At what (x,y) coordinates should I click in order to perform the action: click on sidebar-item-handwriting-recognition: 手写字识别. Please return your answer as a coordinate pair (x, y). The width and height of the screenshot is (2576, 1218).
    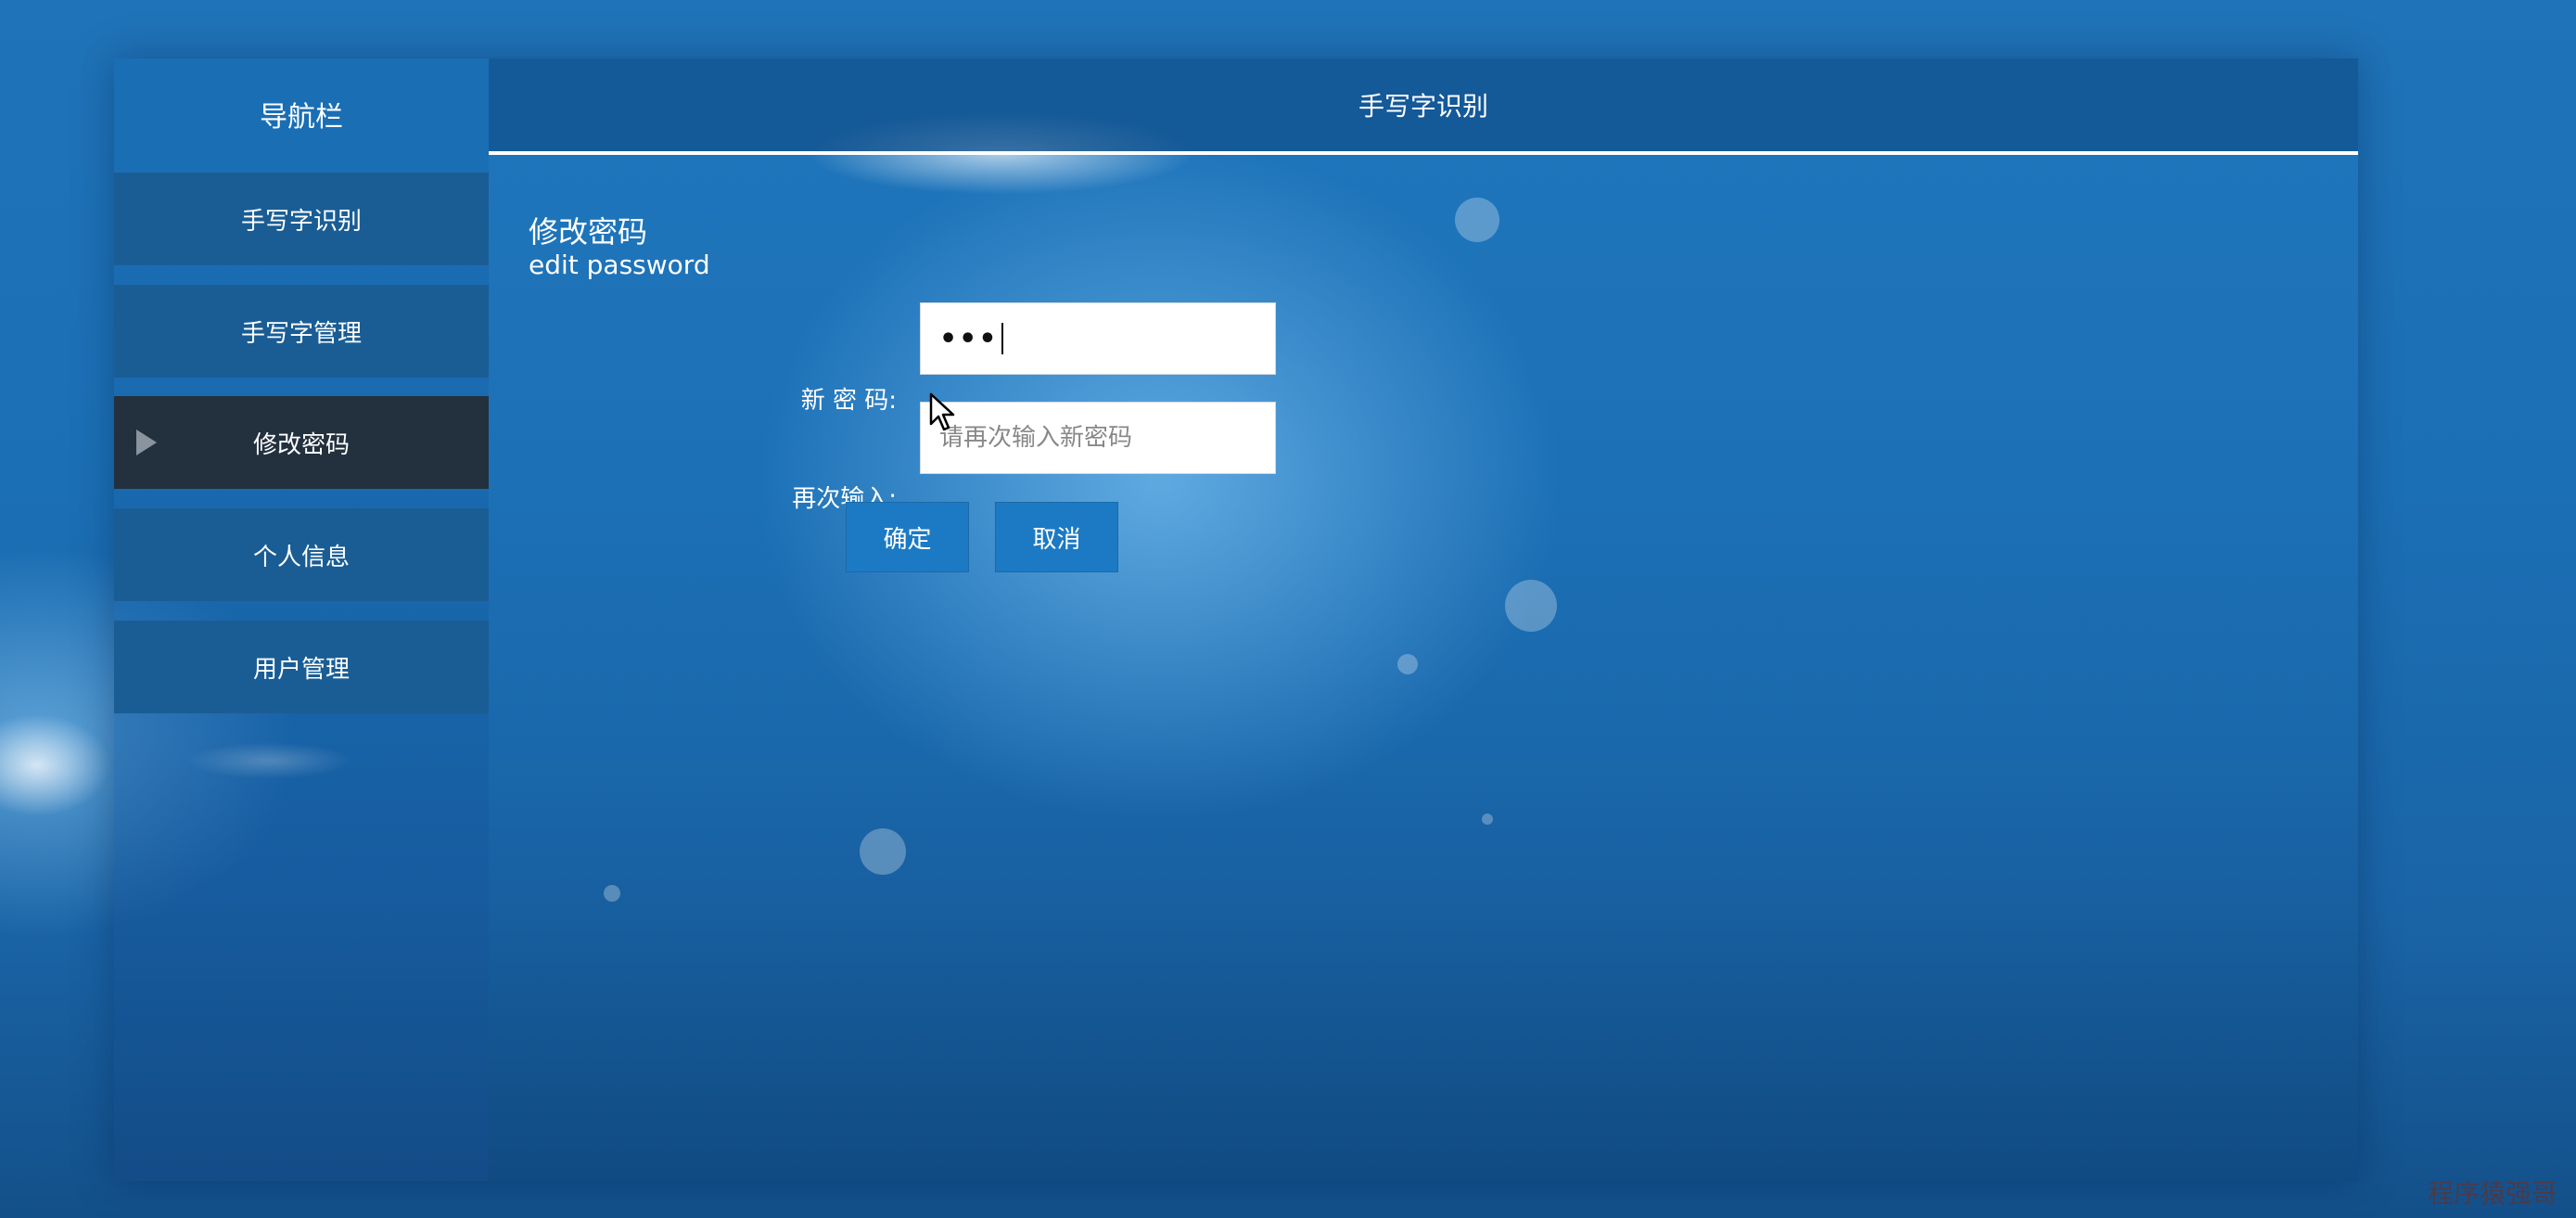
    Looking at the image, I should click on (301, 219).